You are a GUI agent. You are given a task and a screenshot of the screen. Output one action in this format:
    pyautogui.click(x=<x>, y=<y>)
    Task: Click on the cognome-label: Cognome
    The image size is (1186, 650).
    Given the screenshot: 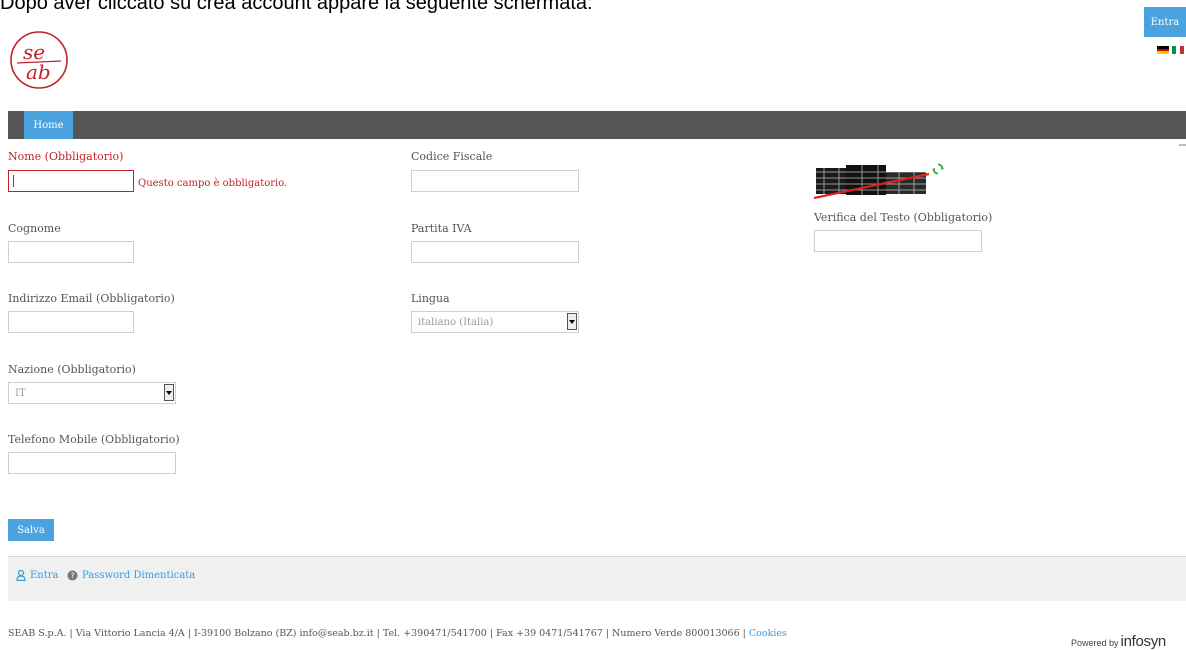 What is the action you would take?
    pyautogui.click(x=34, y=228)
    